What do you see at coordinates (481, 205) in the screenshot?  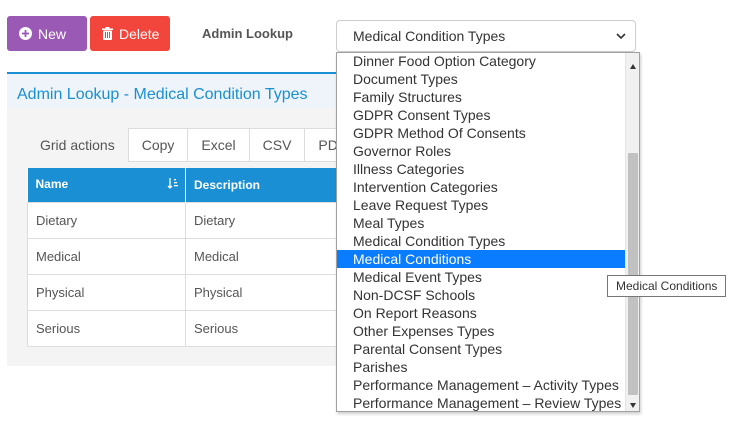 I see `dropdown-option: Leave Request Types` at bounding box center [481, 205].